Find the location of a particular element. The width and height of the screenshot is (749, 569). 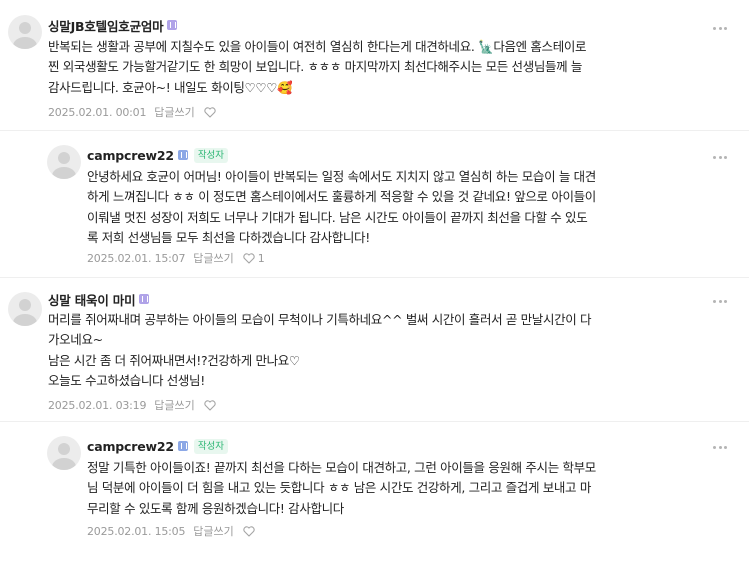

comment-author-line: 싱말JB호텔임호균엄마 is located at coordinates (113, 25).